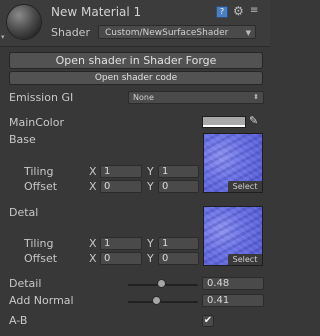  Describe the element at coordinates (25, 283) in the screenshot. I see `detail-slider-label: Detail` at that location.